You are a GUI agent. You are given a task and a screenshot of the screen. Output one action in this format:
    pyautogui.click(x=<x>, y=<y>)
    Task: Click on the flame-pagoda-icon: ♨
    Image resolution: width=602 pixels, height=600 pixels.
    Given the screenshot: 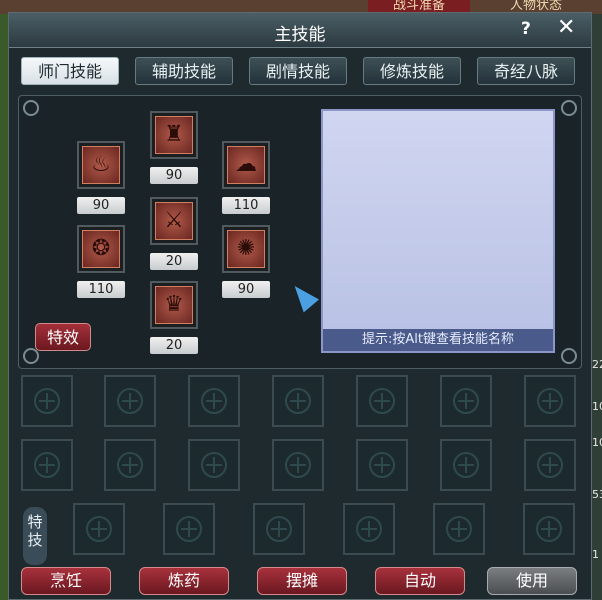 What is the action you would take?
    pyautogui.click(x=101, y=165)
    